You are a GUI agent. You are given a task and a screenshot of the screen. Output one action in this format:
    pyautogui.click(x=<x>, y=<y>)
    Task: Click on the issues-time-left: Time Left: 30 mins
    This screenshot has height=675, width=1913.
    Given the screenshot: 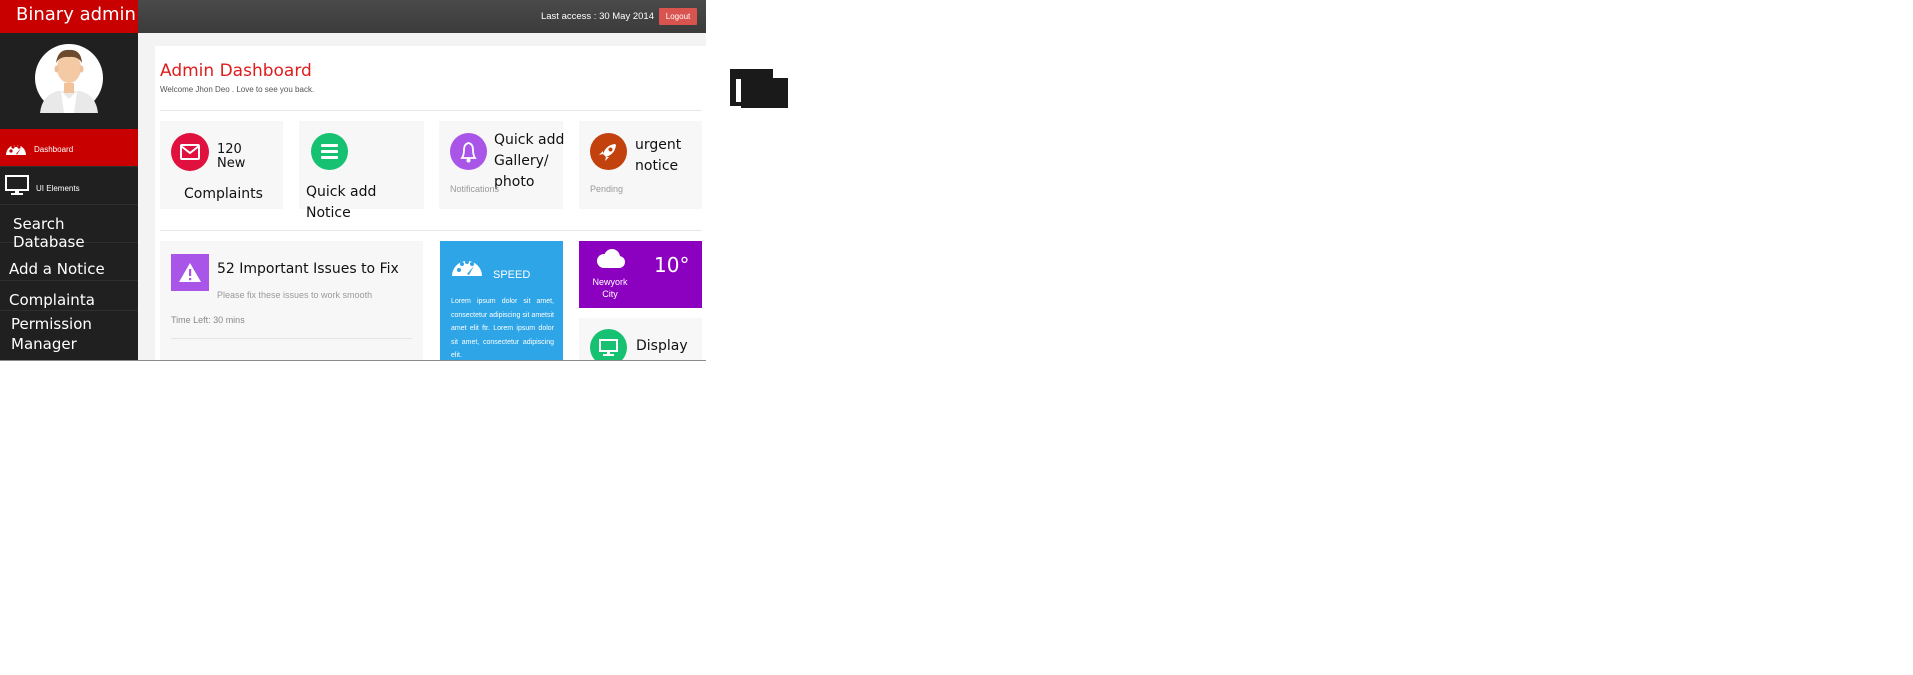 What is the action you would take?
    pyautogui.click(x=208, y=320)
    